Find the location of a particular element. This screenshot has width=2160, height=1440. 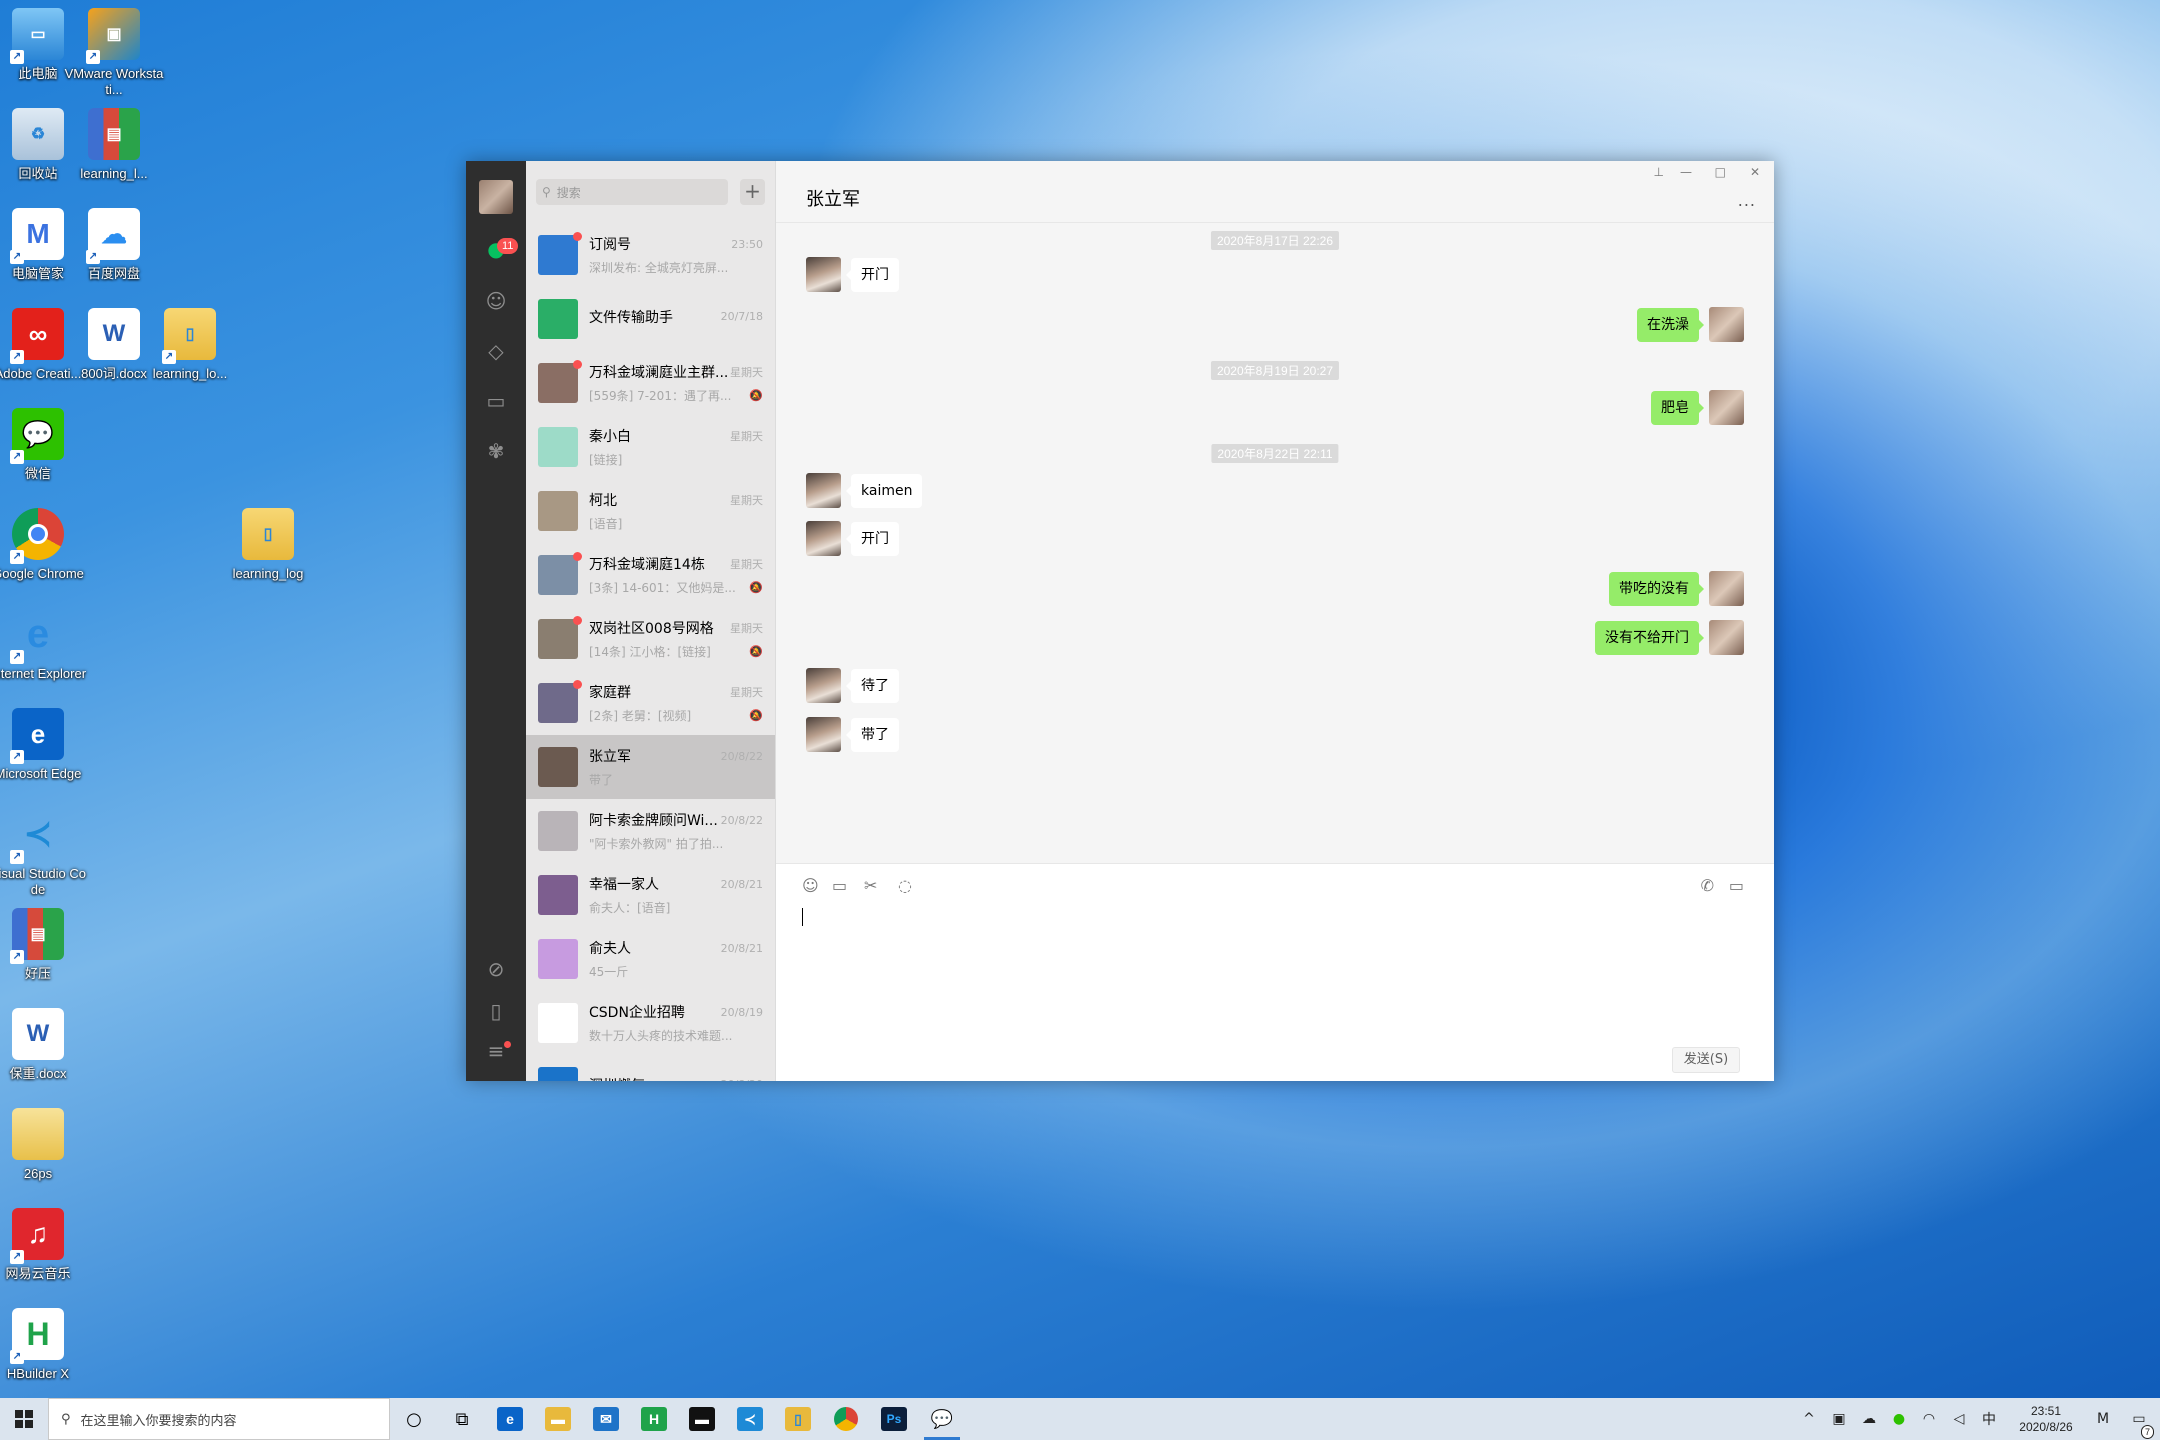

conversation-item: 柯北 星期天 [语音] is located at coordinates (650, 511).